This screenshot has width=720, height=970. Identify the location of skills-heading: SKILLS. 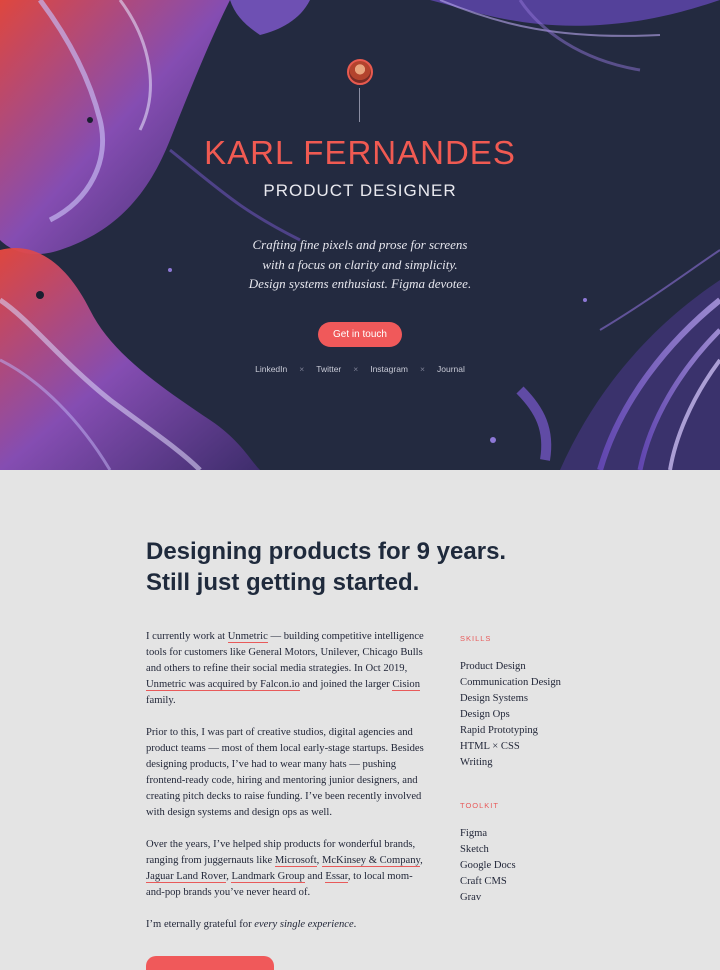
(476, 638).